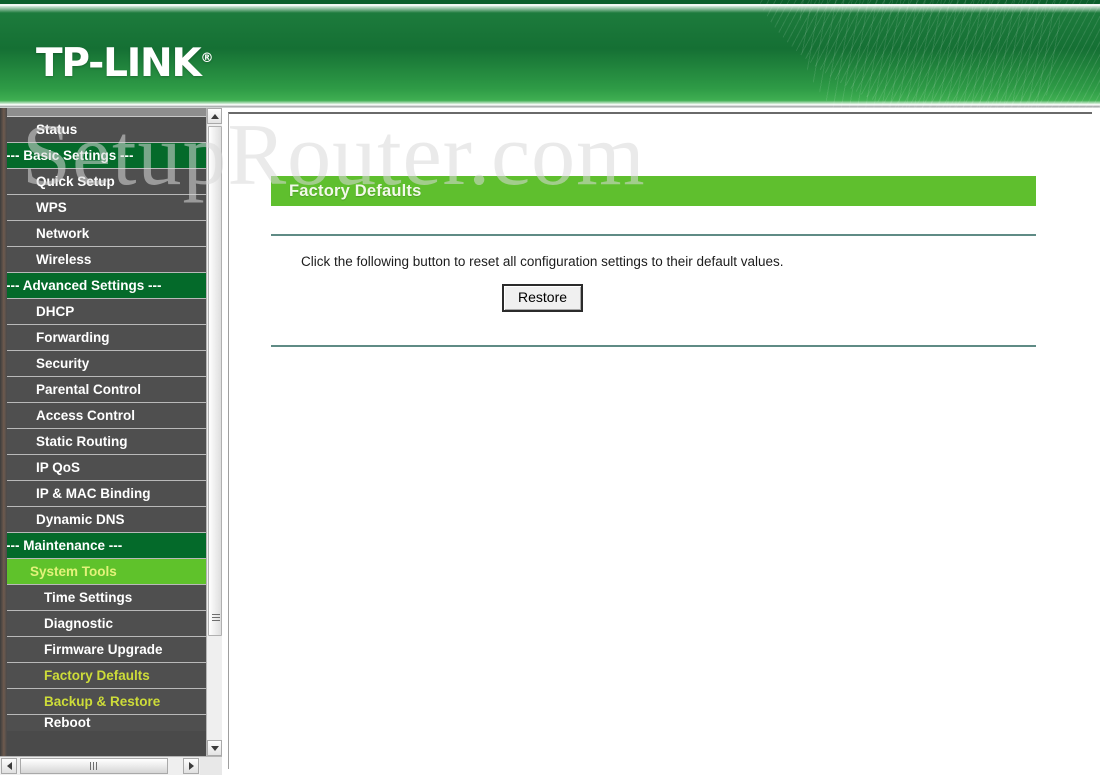 The image size is (1100, 775). What do you see at coordinates (63, 363) in the screenshot?
I see `sidebar-item-label: Security` at bounding box center [63, 363].